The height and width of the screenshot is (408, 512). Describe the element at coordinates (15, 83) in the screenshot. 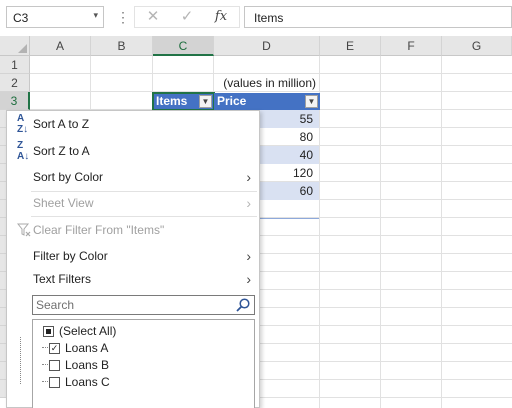

I see `row-header-2: 2` at that location.